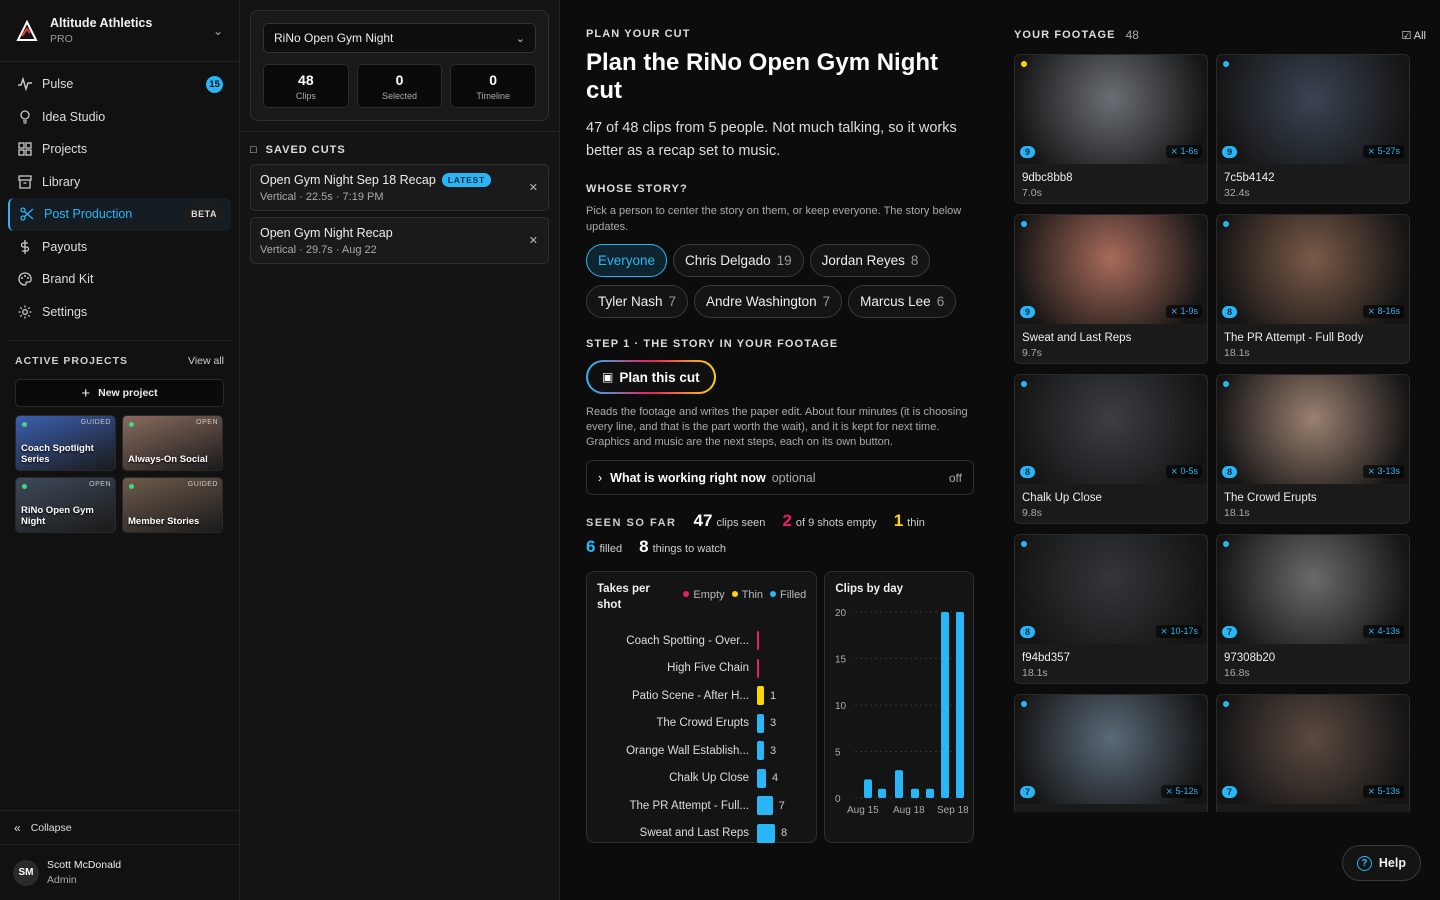 The image size is (1440, 900). What do you see at coordinates (1313, 749) in the screenshot?
I see `clip-thumbnail: 7 ⨯ 5-13s` at bounding box center [1313, 749].